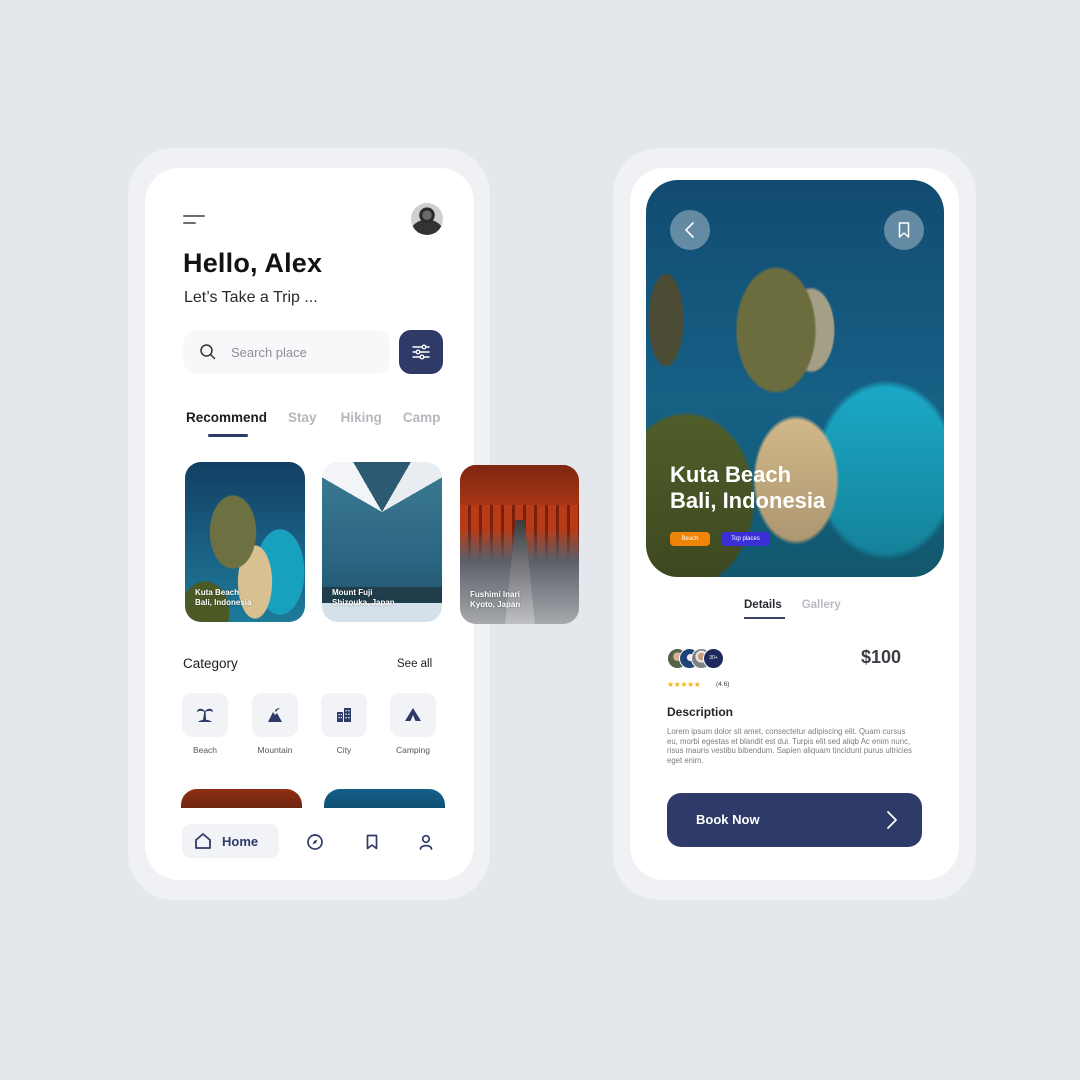 This screenshot has height=1080, width=1080. I want to click on star-rating: ★★★★★, so click(684, 684).